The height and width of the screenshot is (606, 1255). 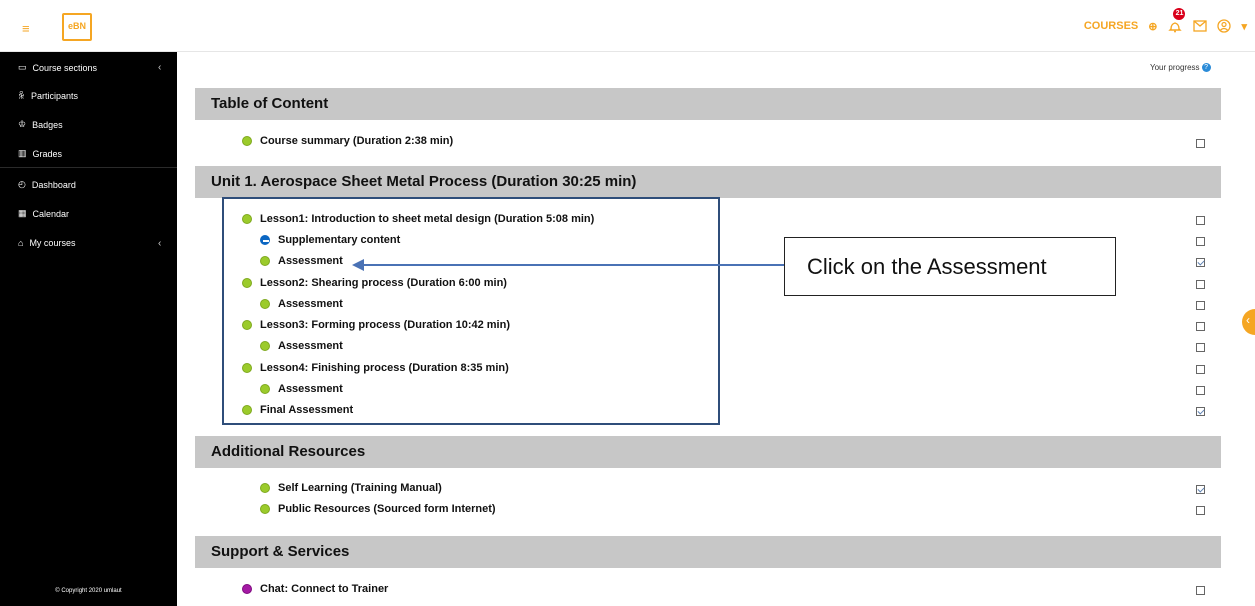 I want to click on calendar-icon: ▦, so click(x=22, y=213).